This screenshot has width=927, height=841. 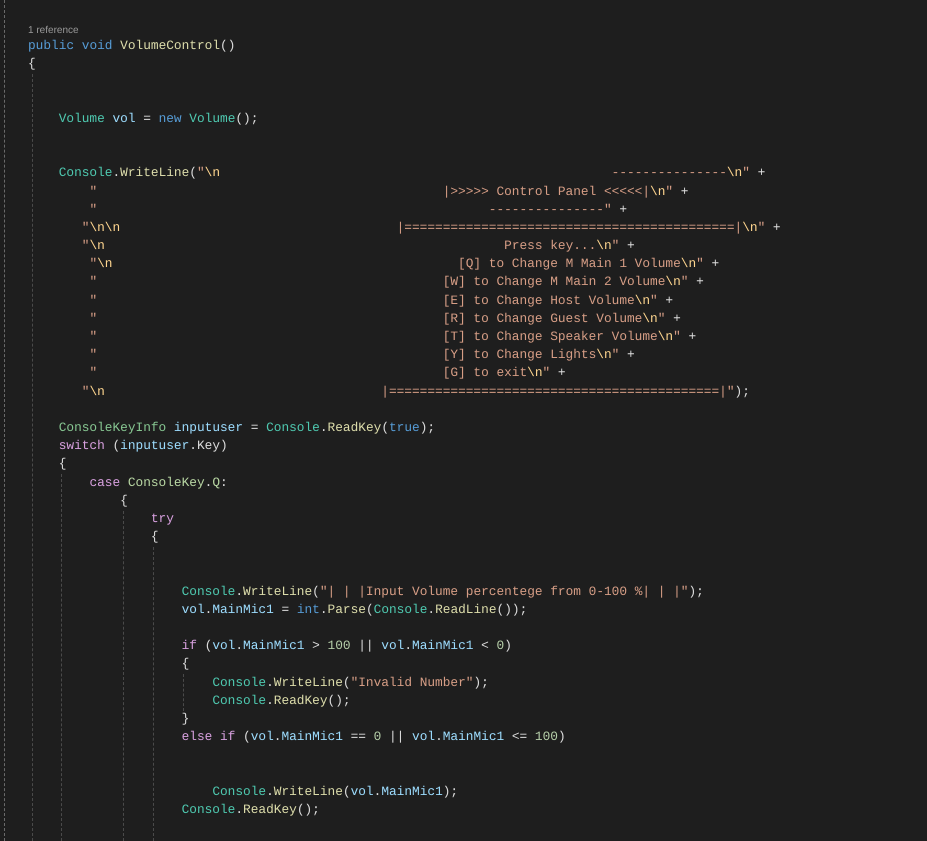 I want to click on code-line: "\n\n |===========================================|\n" +, so click(x=431, y=227).